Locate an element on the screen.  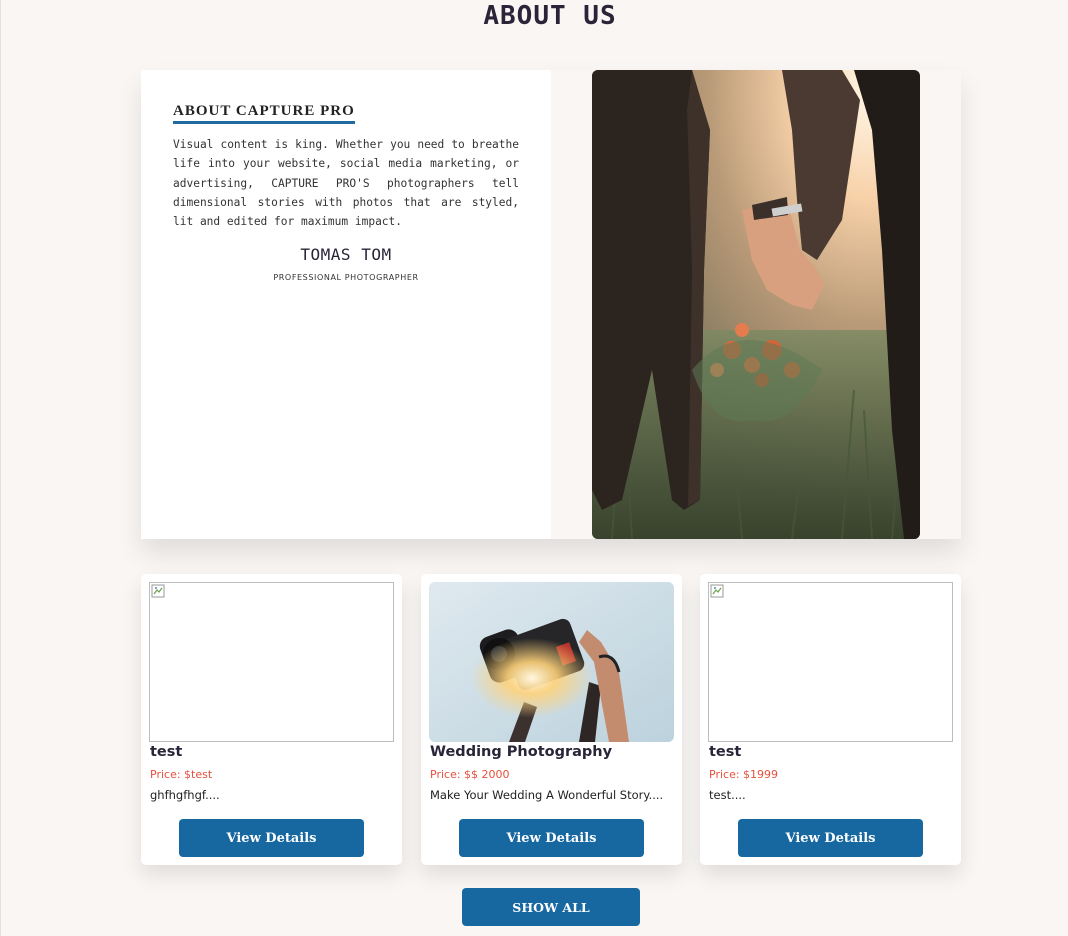
section-heading: ABOUT US is located at coordinates (550, 16).